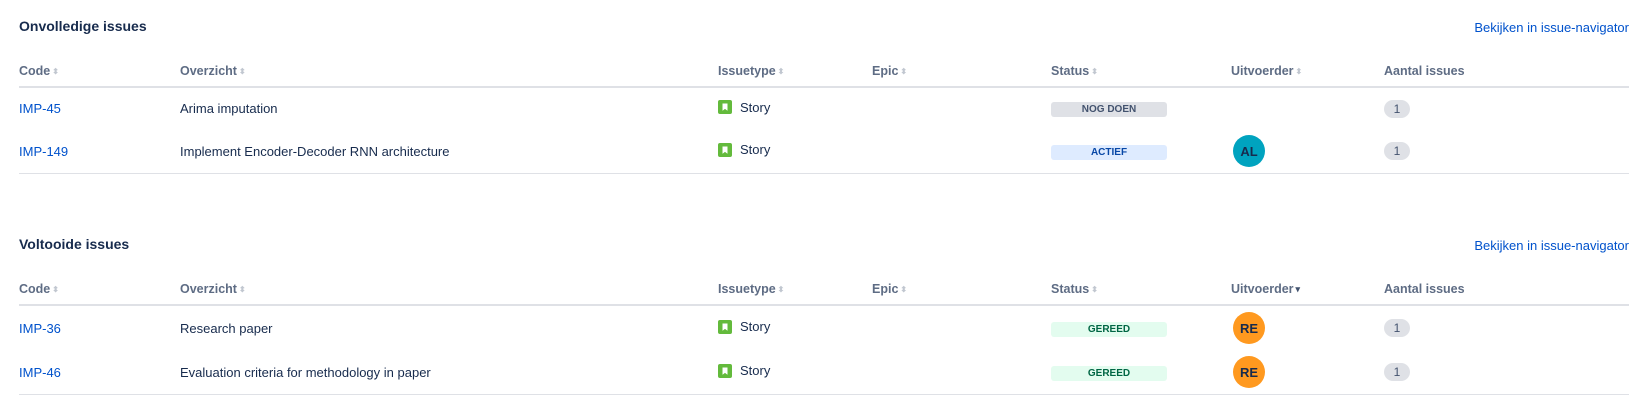 Image resolution: width=1630 pixels, height=409 pixels. What do you see at coordinates (1298, 289) in the screenshot?
I see `sort-descending-icon: ▾` at bounding box center [1298, 289].